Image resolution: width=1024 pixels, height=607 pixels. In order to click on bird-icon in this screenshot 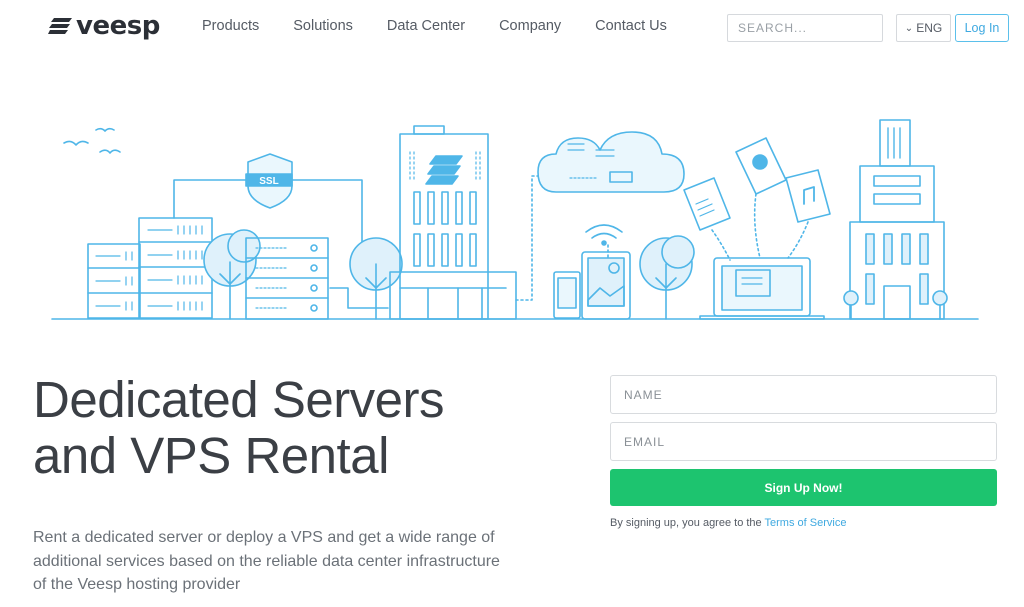, I will do `click(92, 140)`.